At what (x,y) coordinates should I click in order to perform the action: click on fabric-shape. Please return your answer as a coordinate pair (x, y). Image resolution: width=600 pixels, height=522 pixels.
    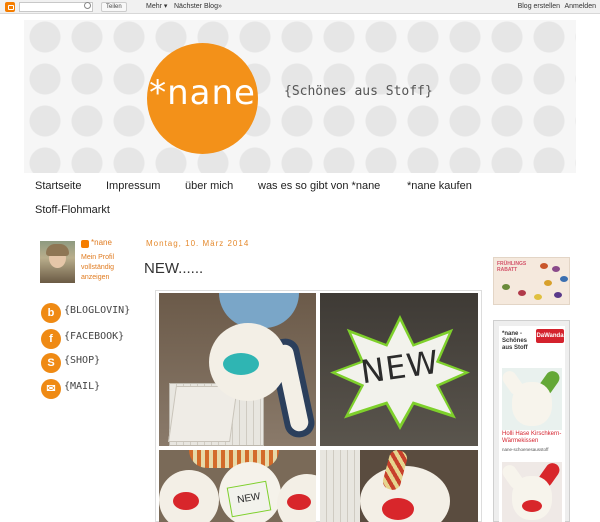
    Looking at the image, I should click on (259, 310).